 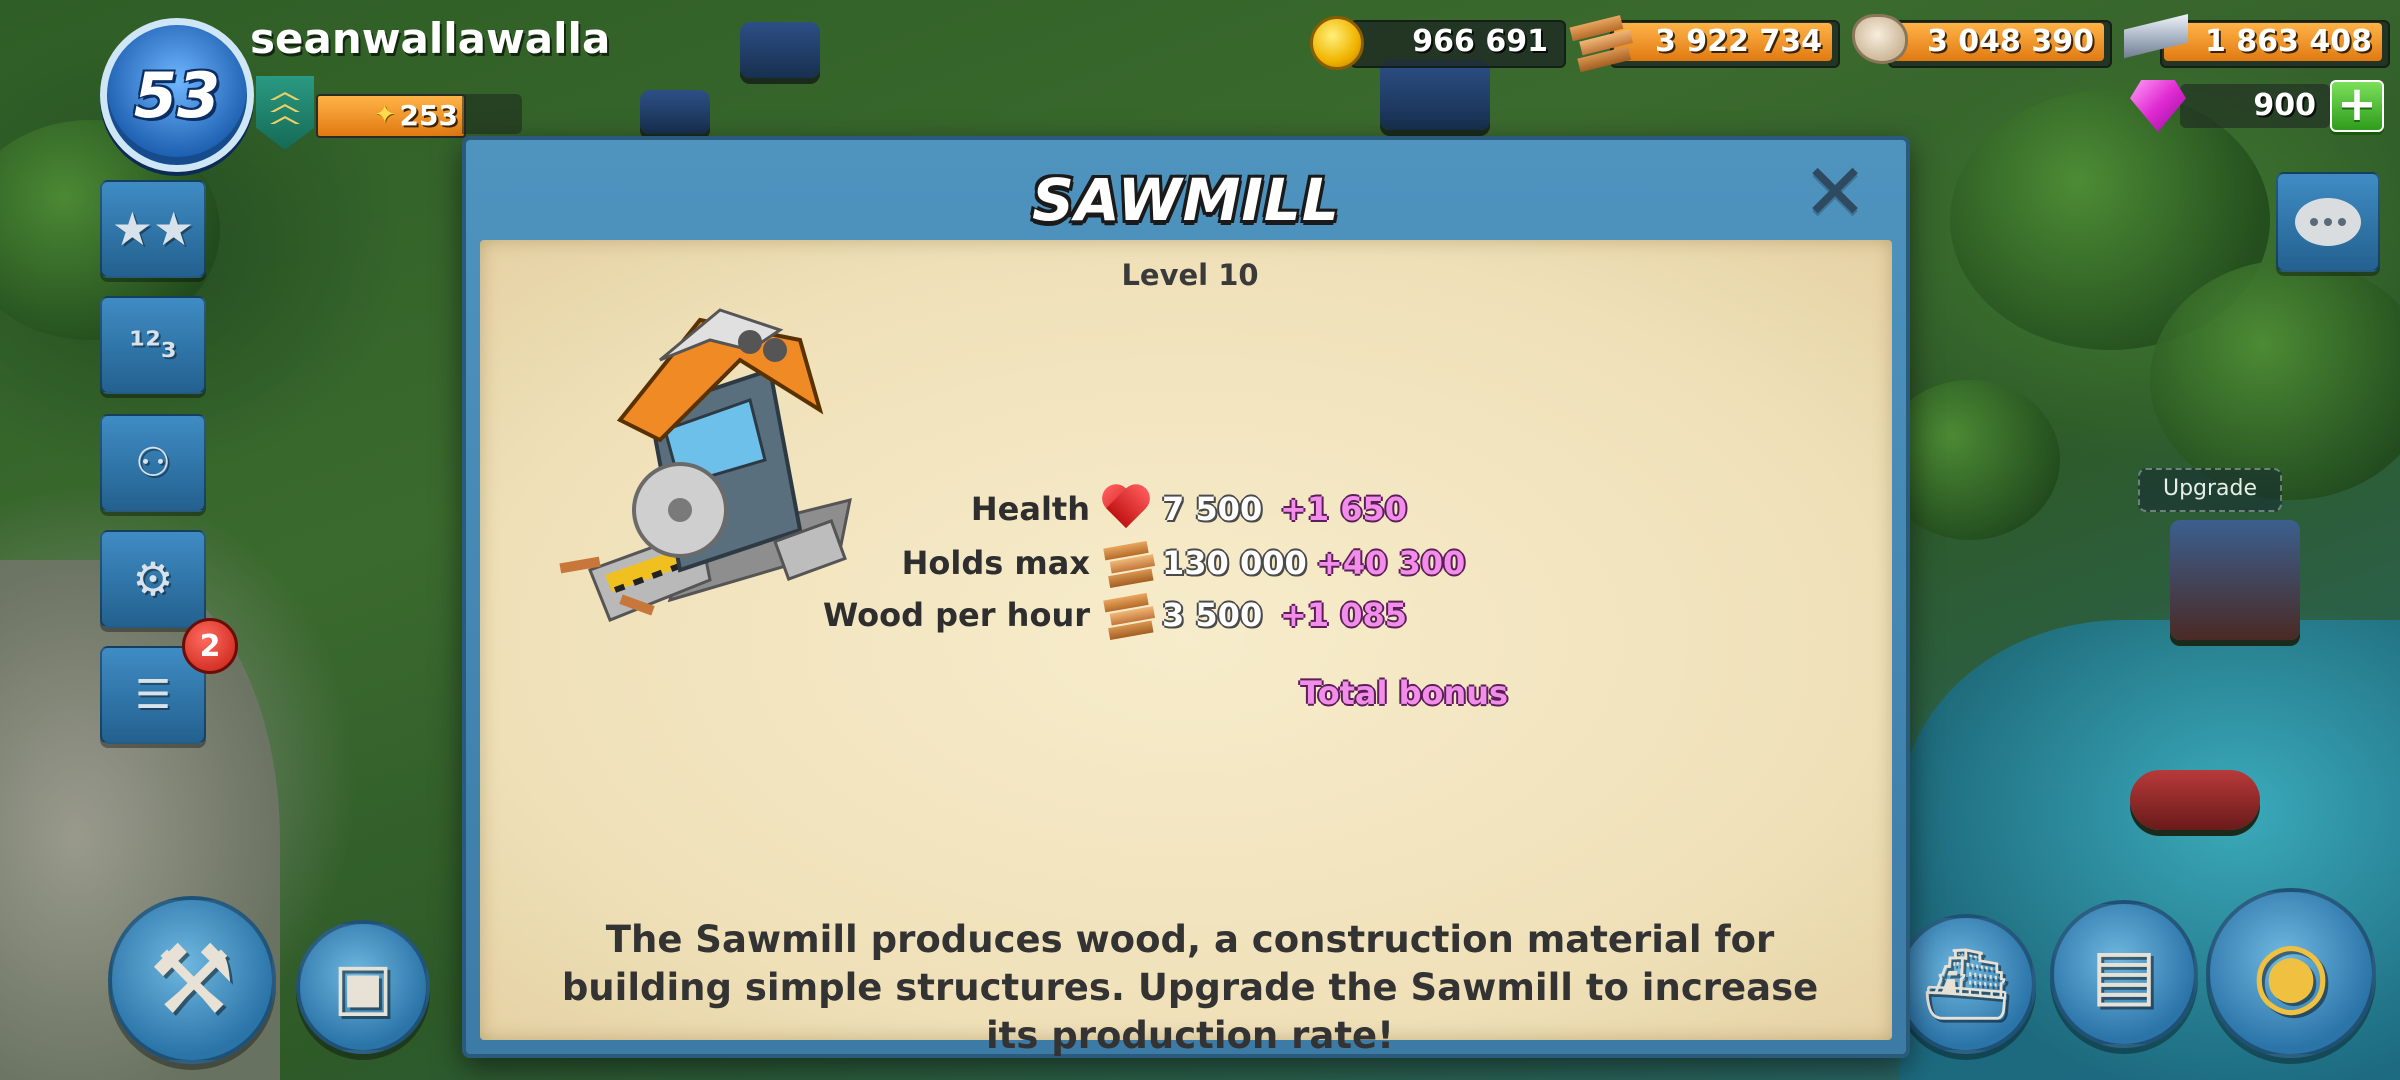 I want to click on stat-value: 3 500, so click(x=1212, y=615).